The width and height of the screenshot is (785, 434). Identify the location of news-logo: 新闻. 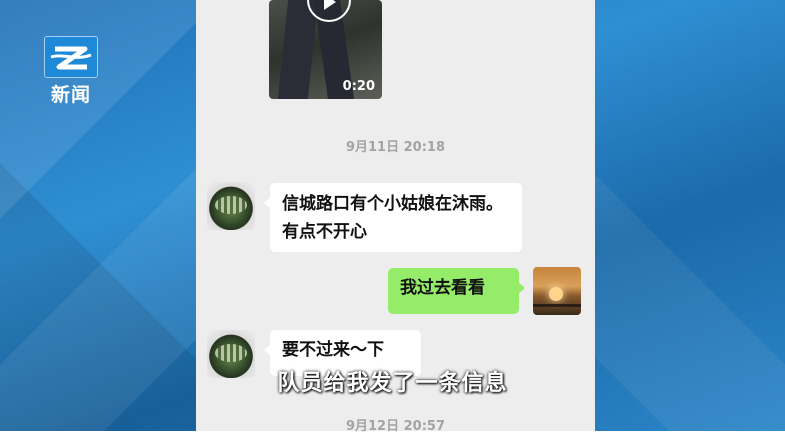
(71, 71).